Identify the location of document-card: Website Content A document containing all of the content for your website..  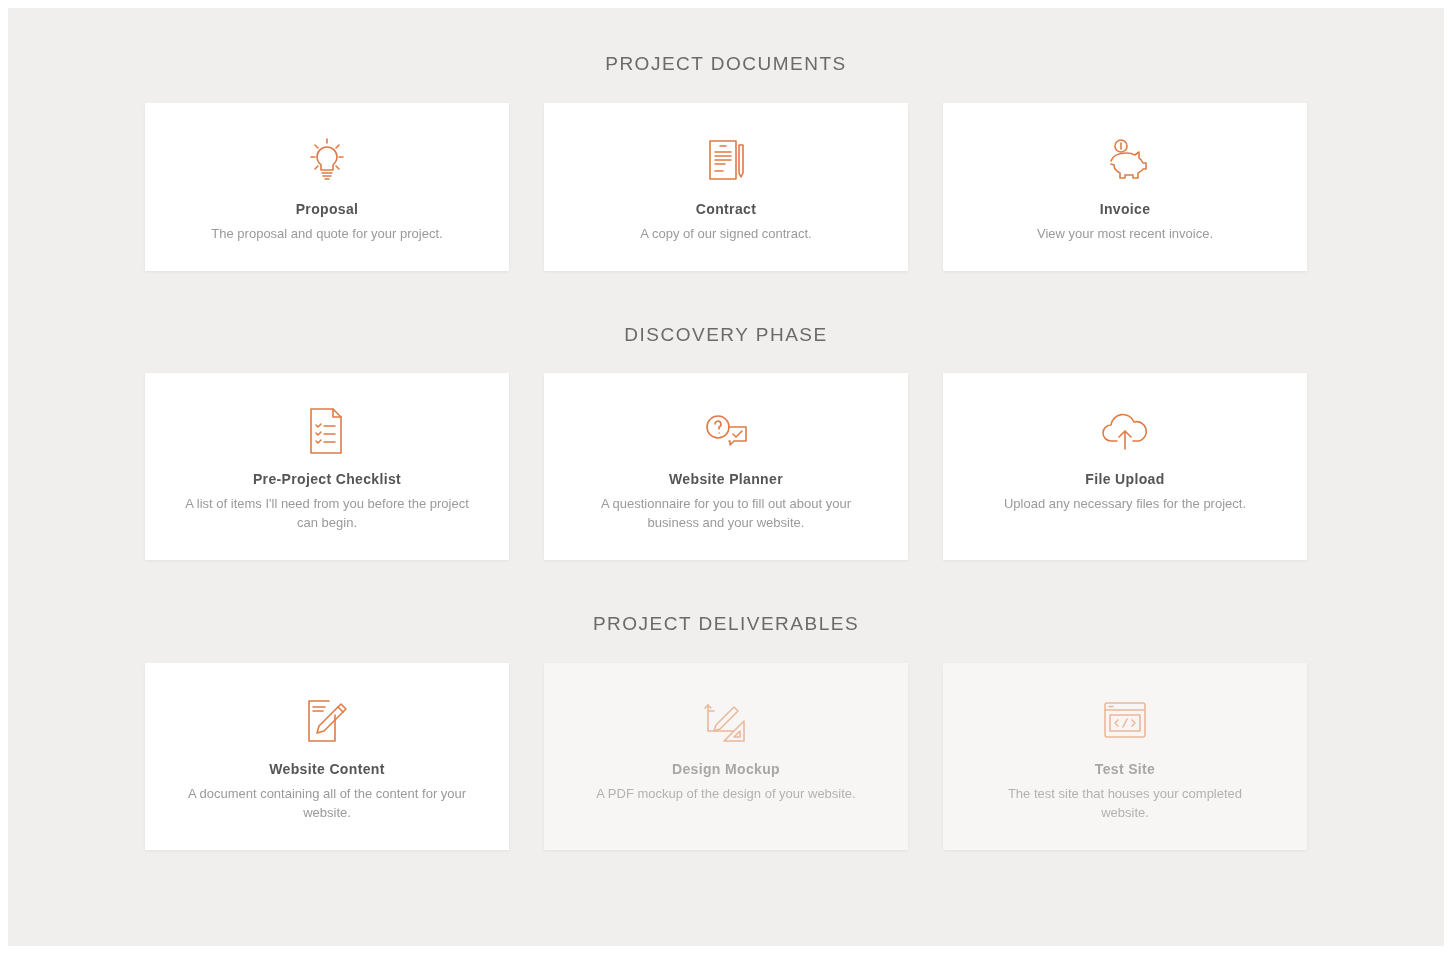
(327, 756).